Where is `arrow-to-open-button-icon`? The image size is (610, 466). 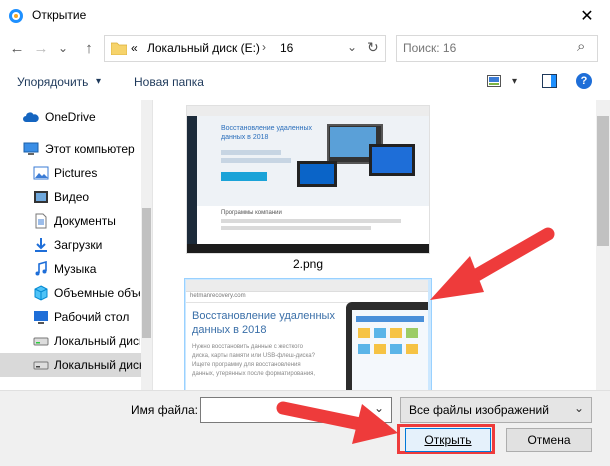
arrow-to-open-button-icon is located at coordinates (337, 422).